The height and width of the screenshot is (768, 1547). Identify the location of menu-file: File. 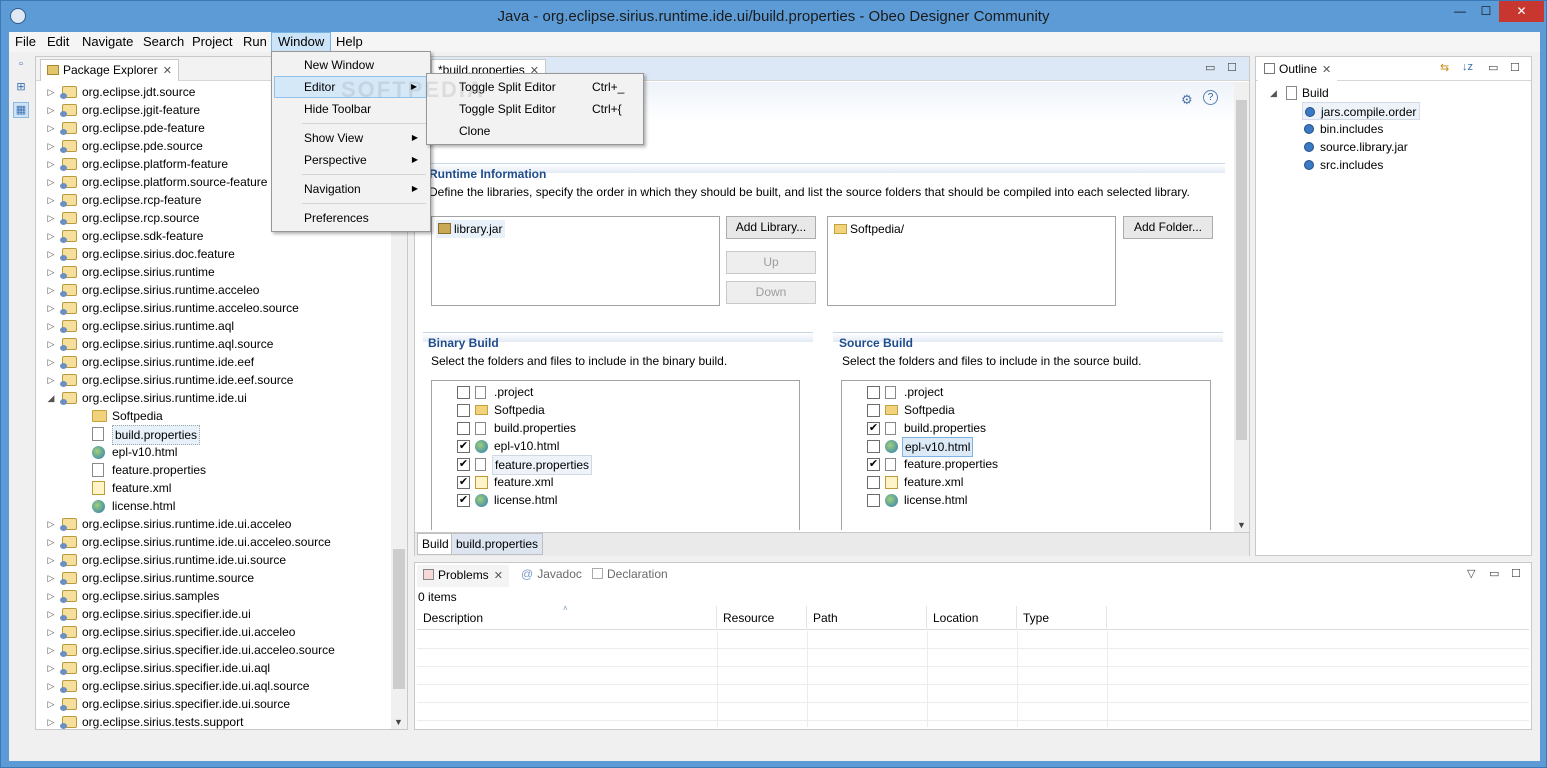
(25, 42).